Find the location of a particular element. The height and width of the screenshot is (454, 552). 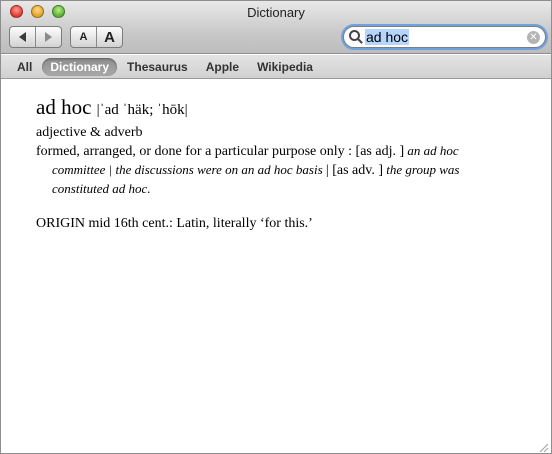

scope-wikipedia: Wikipedia is located at coordinates (285, 67).